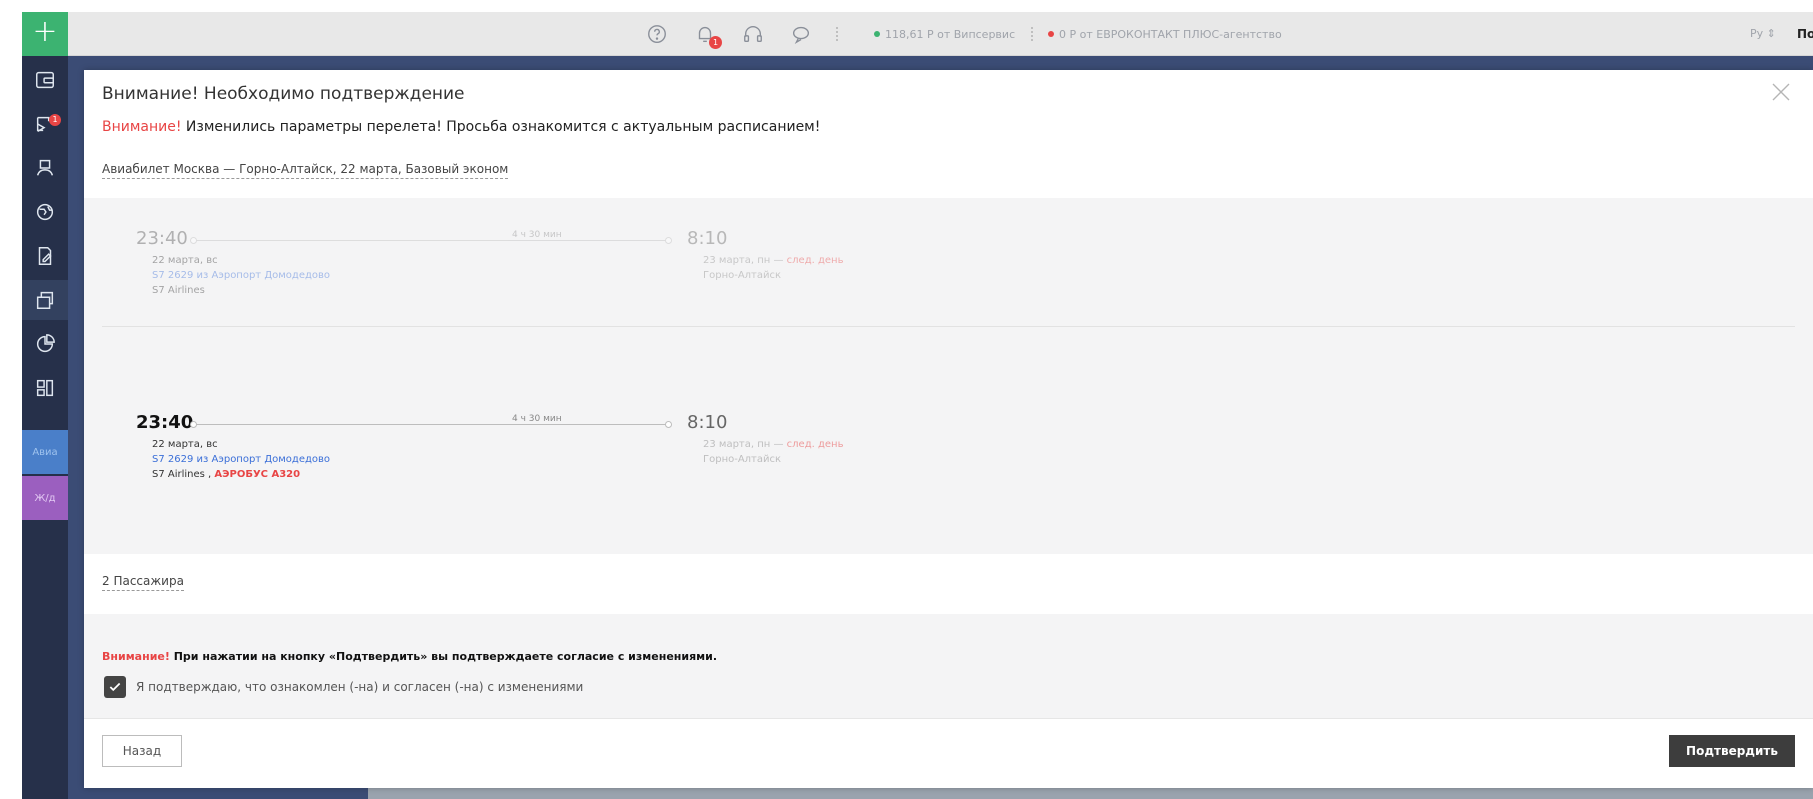  What do you see at coordinates (1763, 34) in the screenshot?
I see `language-select: Ру ⇕` at bounding box center [1763, 34].